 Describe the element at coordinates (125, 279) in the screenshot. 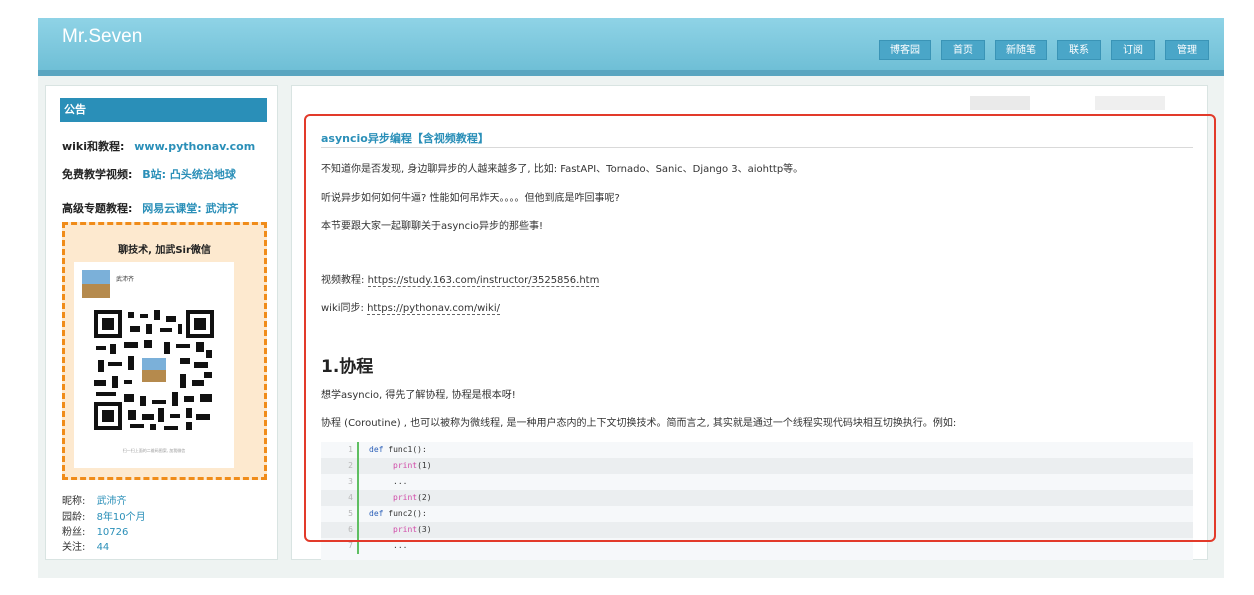

I see `qr-name: 武沛齐` at that location.